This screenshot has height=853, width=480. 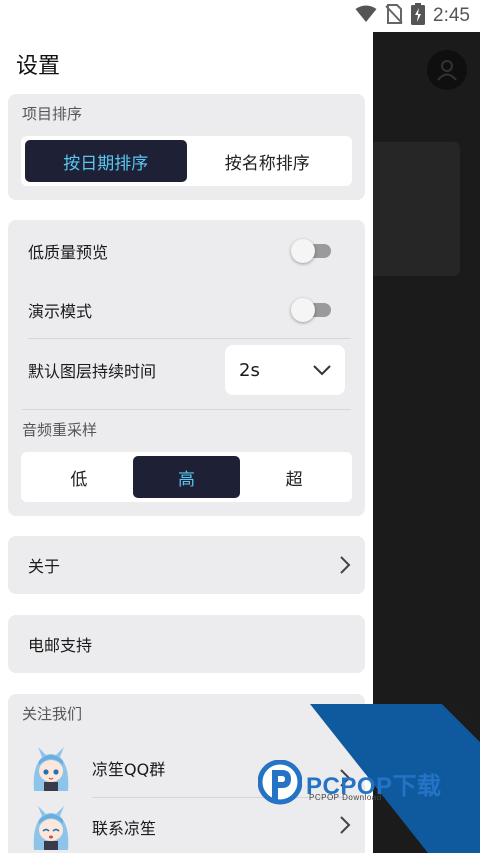 I want to click on about-label: 关于, so click(x=44, y=566).